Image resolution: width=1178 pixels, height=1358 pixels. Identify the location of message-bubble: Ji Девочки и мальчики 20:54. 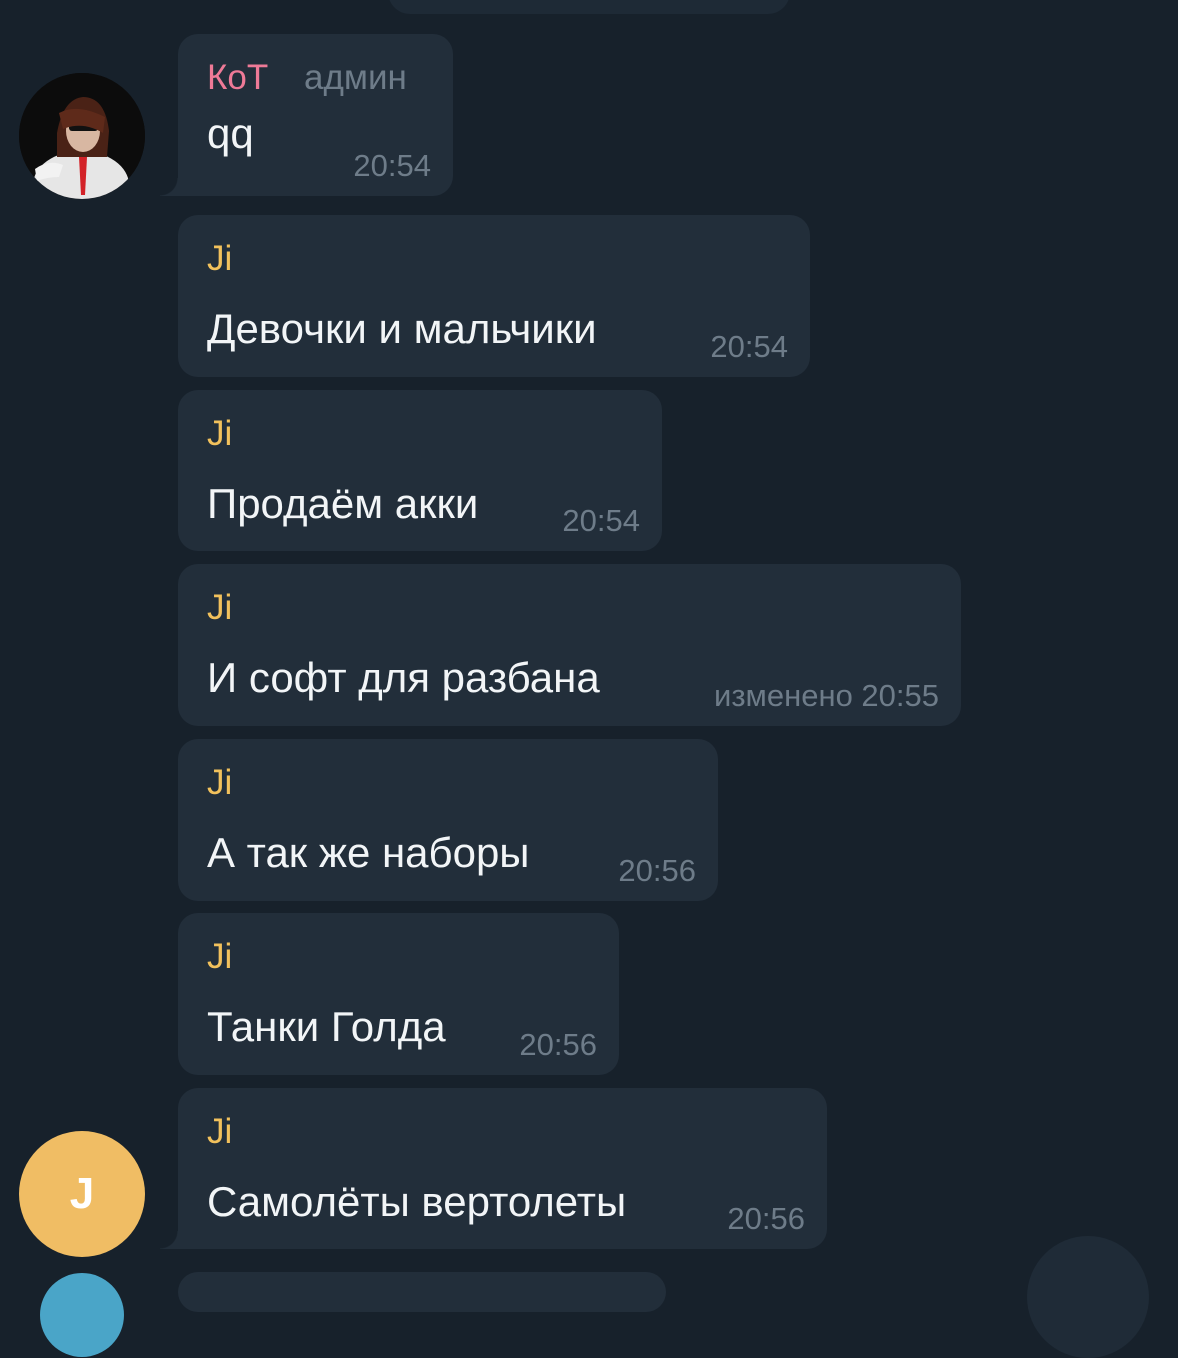
(494, 296).